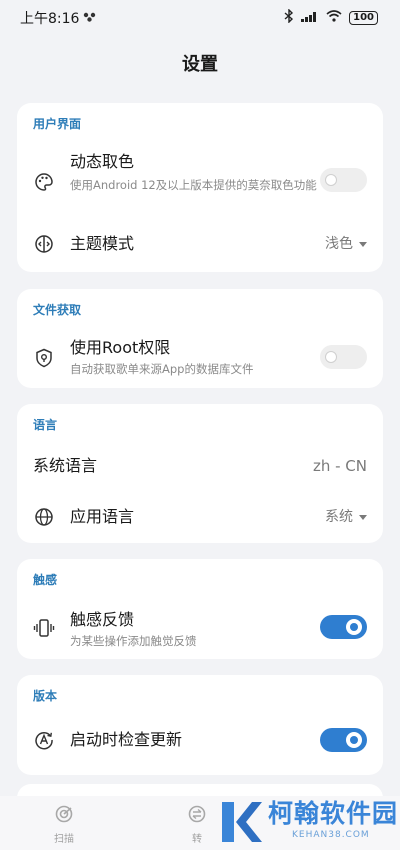 The width and height of the screenshot is (400, 850). What do you see at coordinates (200, 518) in the screenshot?
I see `app-language-setting: 应用语言 系统` at bounding box center [200, 518].